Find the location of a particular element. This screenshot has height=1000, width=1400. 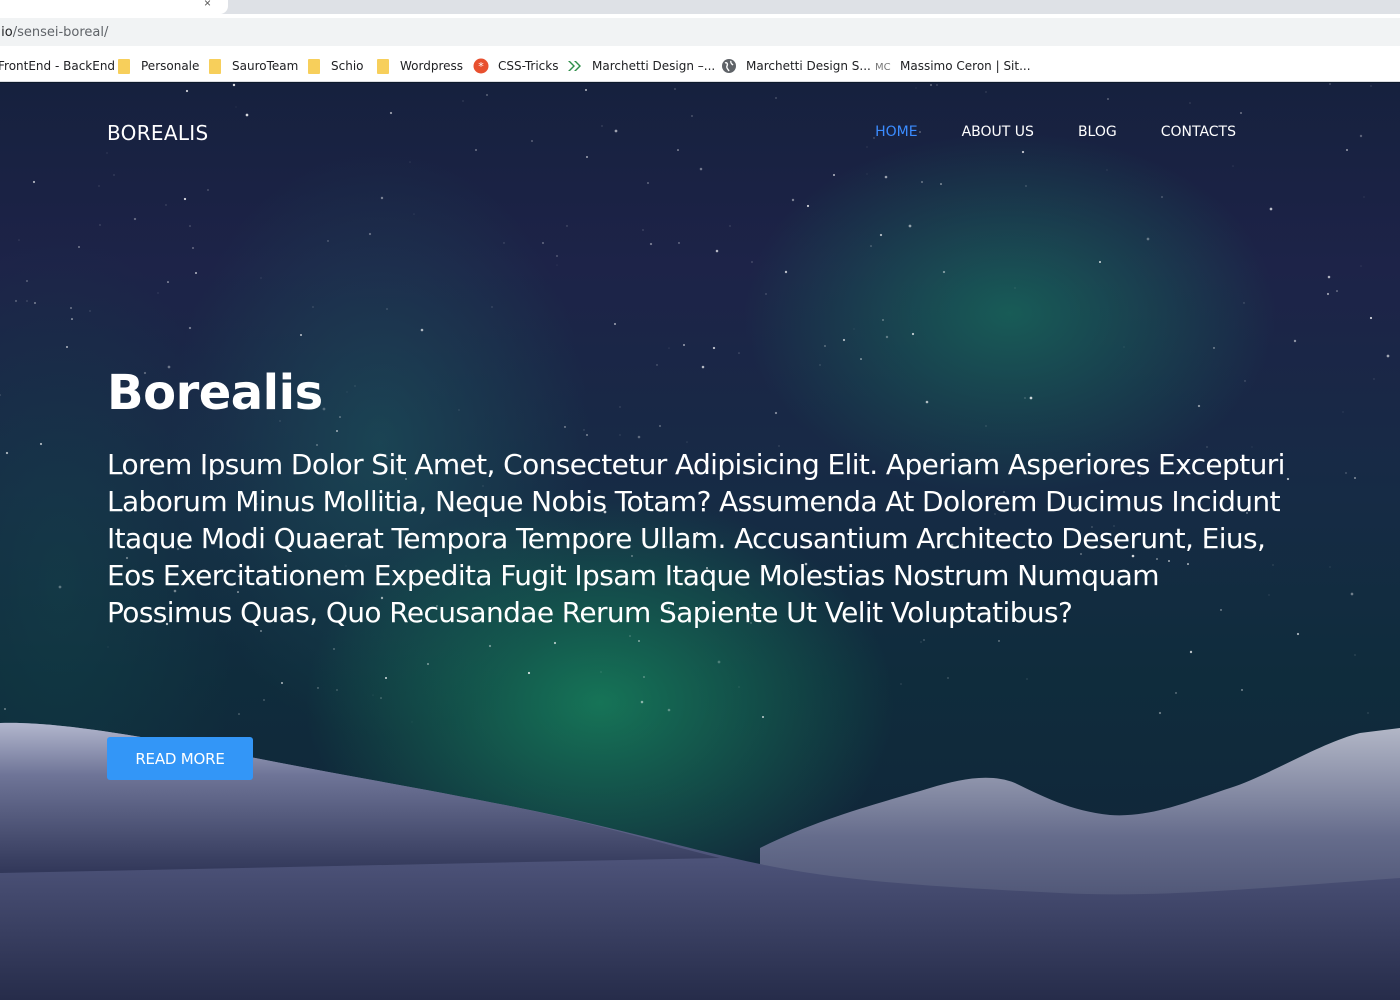

css-tricks-icon: * is located at coordinates (481, 66).